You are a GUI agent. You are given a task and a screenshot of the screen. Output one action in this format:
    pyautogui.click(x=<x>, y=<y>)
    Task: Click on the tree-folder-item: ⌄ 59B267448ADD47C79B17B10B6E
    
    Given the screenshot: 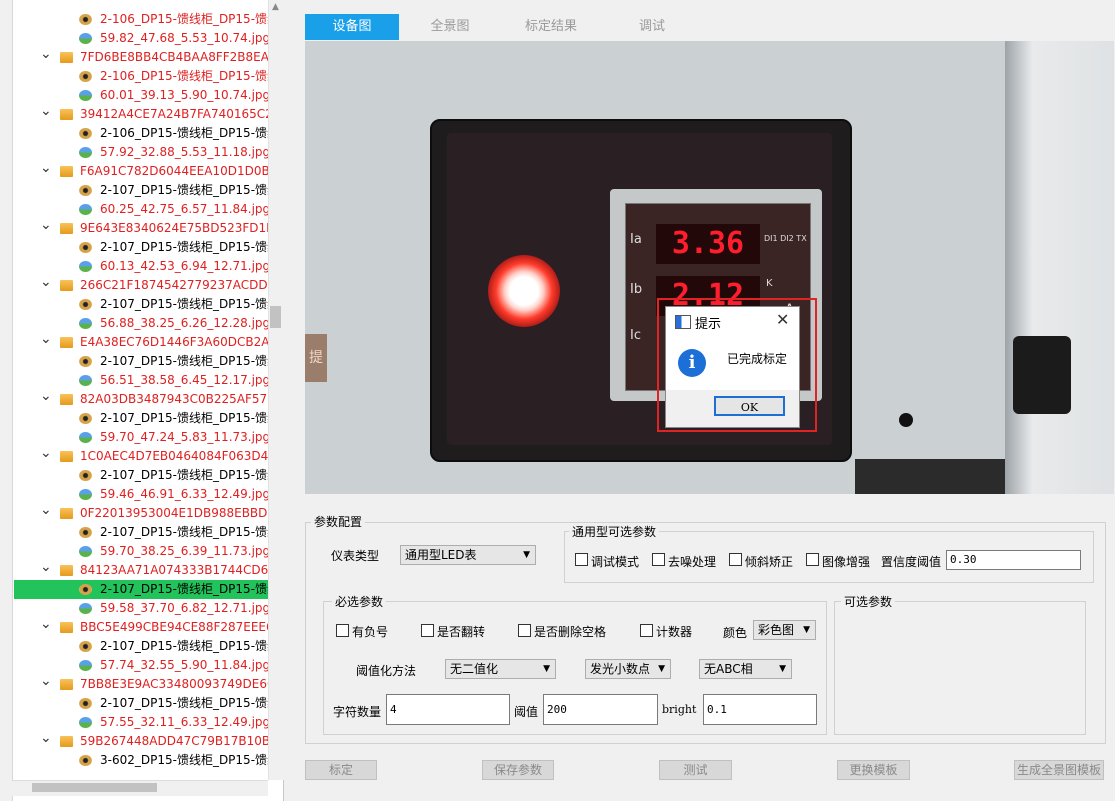 What is the action you would take?
    pyautogui.click(x=140, y=741)
    